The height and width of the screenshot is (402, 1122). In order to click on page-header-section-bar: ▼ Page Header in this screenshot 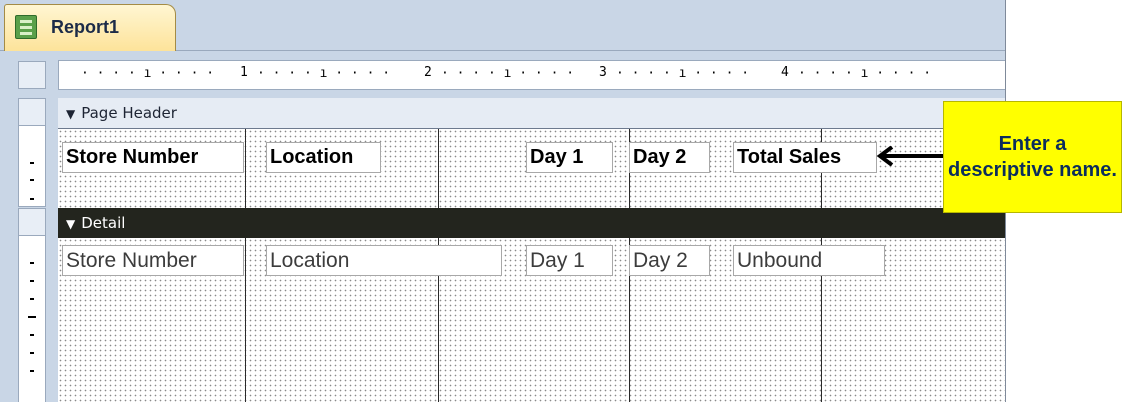, I will do `click(531, 113)`.